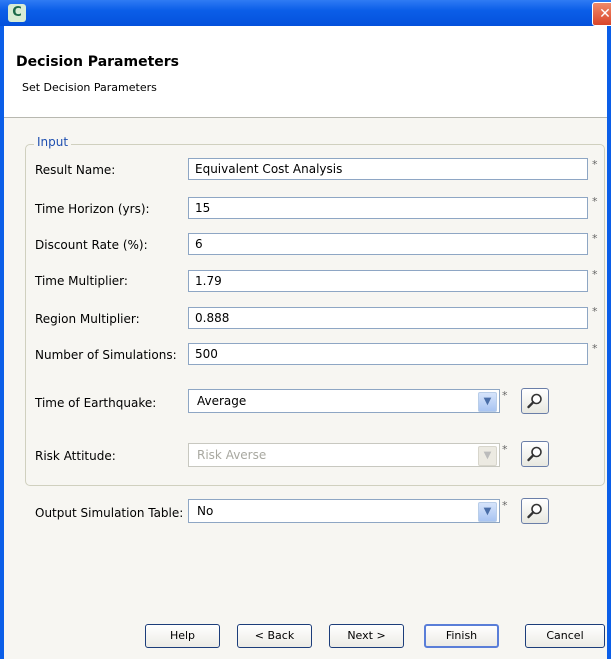 The width and height of the screenshot is (611, 659). Describe the element at coordinates (388, 281) in the screenshot. I see `time-multiplier-input` at that location.